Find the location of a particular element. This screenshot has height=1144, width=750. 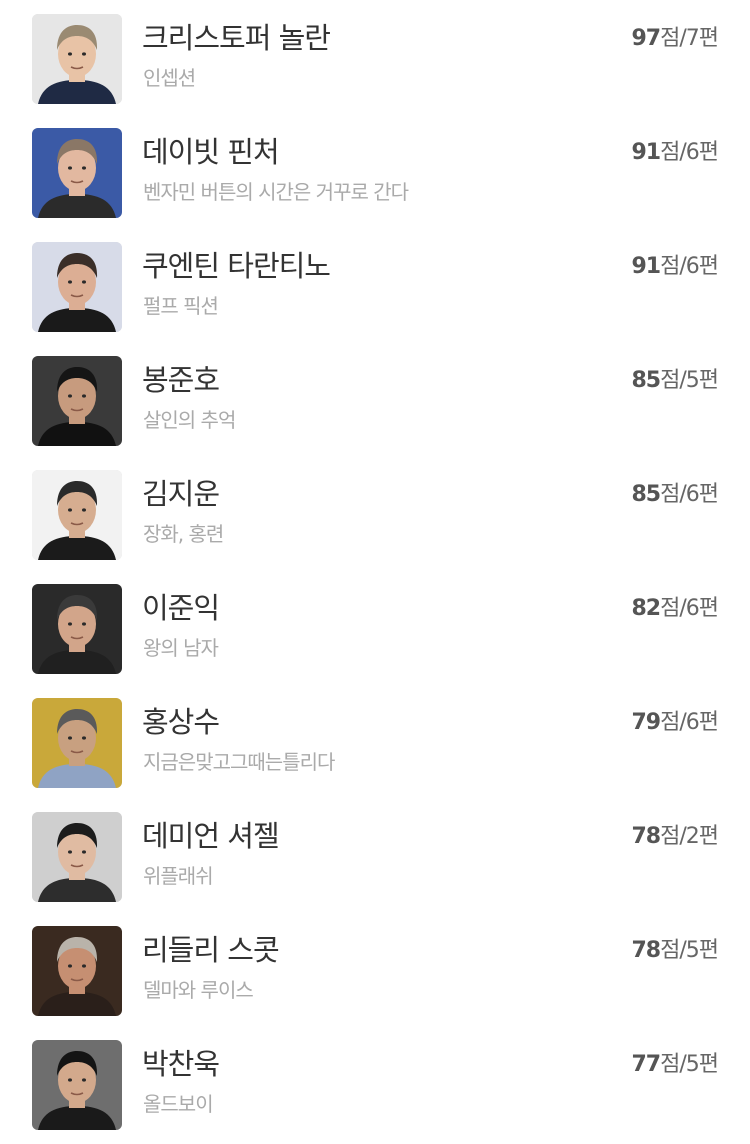

director-representative-work: 올드보이 is located at coordinates (178, 1104).